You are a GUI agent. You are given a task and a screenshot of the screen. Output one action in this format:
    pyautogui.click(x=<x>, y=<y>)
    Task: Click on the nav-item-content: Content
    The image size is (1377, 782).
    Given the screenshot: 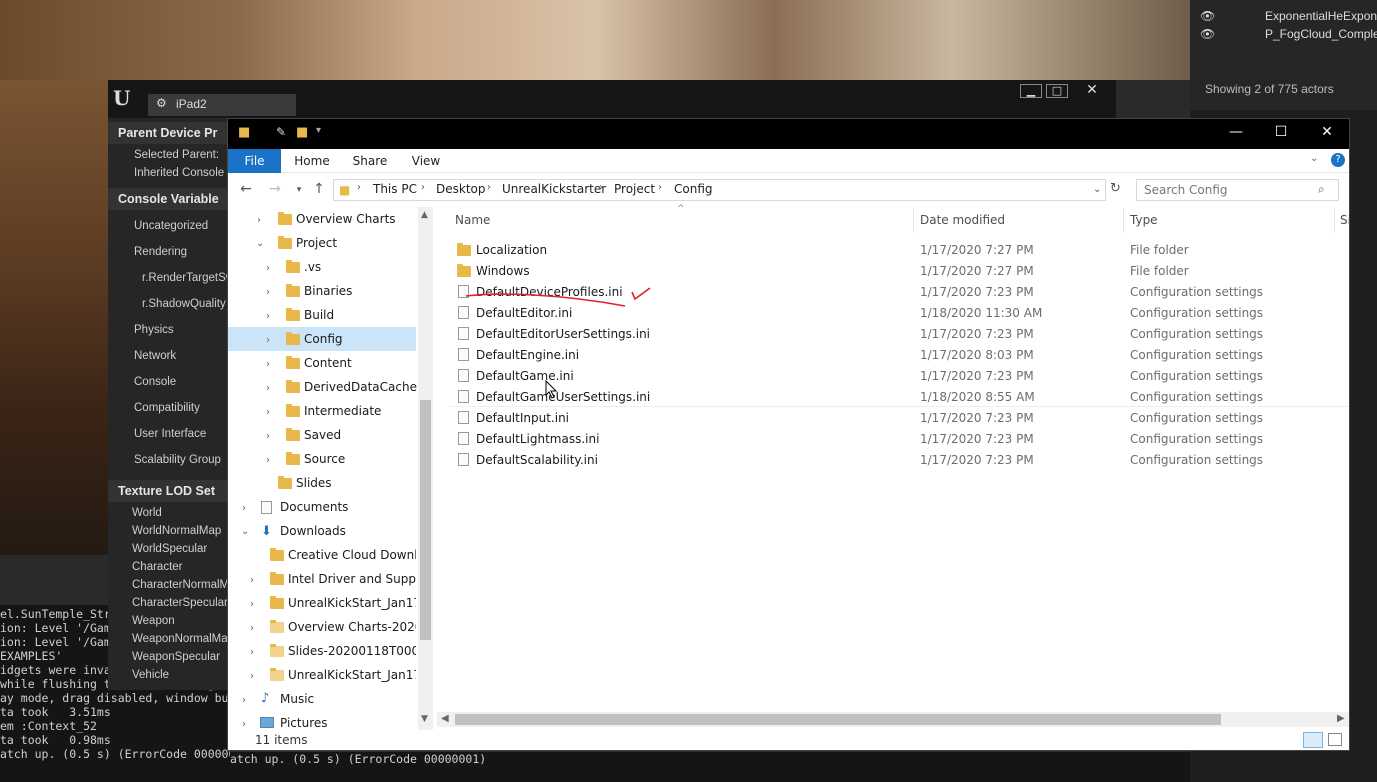 What is the action you would take?
    pyautogui.click(x=328, y=363)
    